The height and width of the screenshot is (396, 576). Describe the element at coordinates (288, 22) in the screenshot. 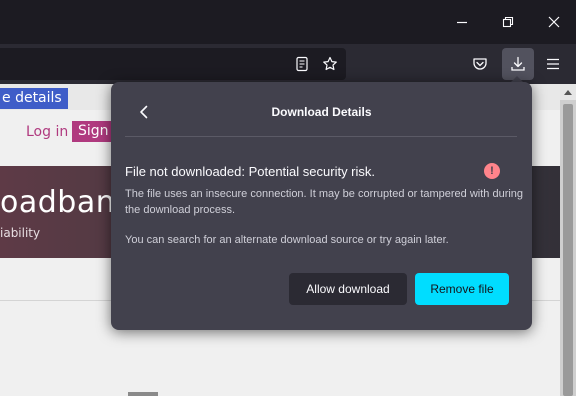

I see `title-bar` at that location.